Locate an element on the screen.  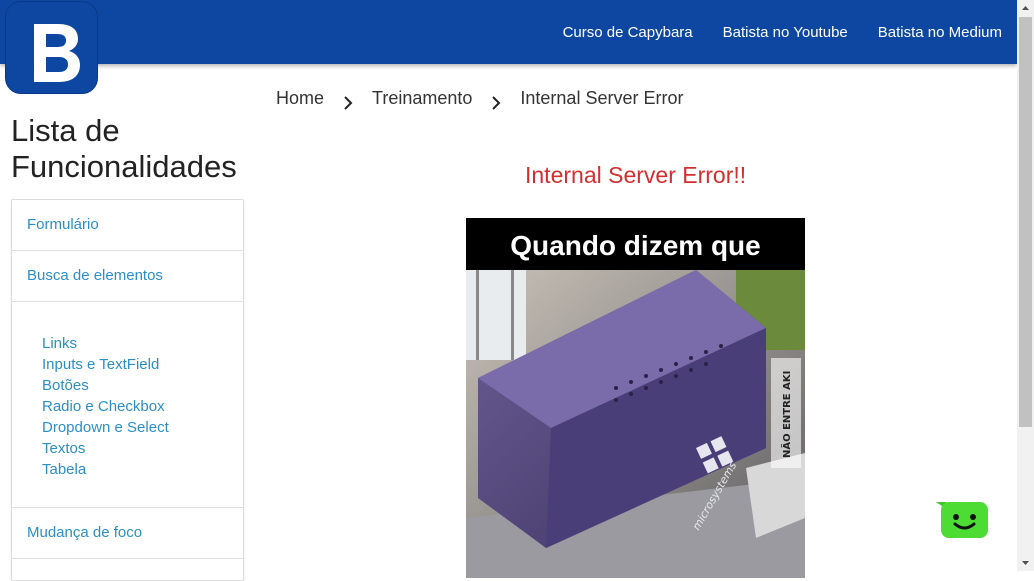
breadcrumb: Home Treinamento Internal Server Error is located at coordinates (480, 99).